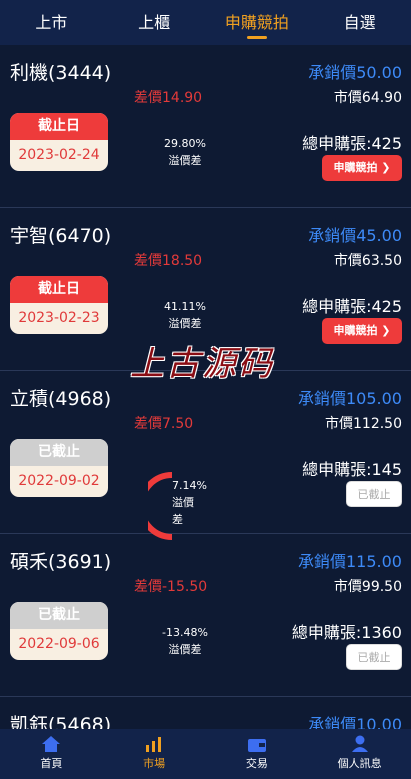 The height and width of the screenshot is (779, 411). I want to click on bar-chart-icon, so click(154, 744).